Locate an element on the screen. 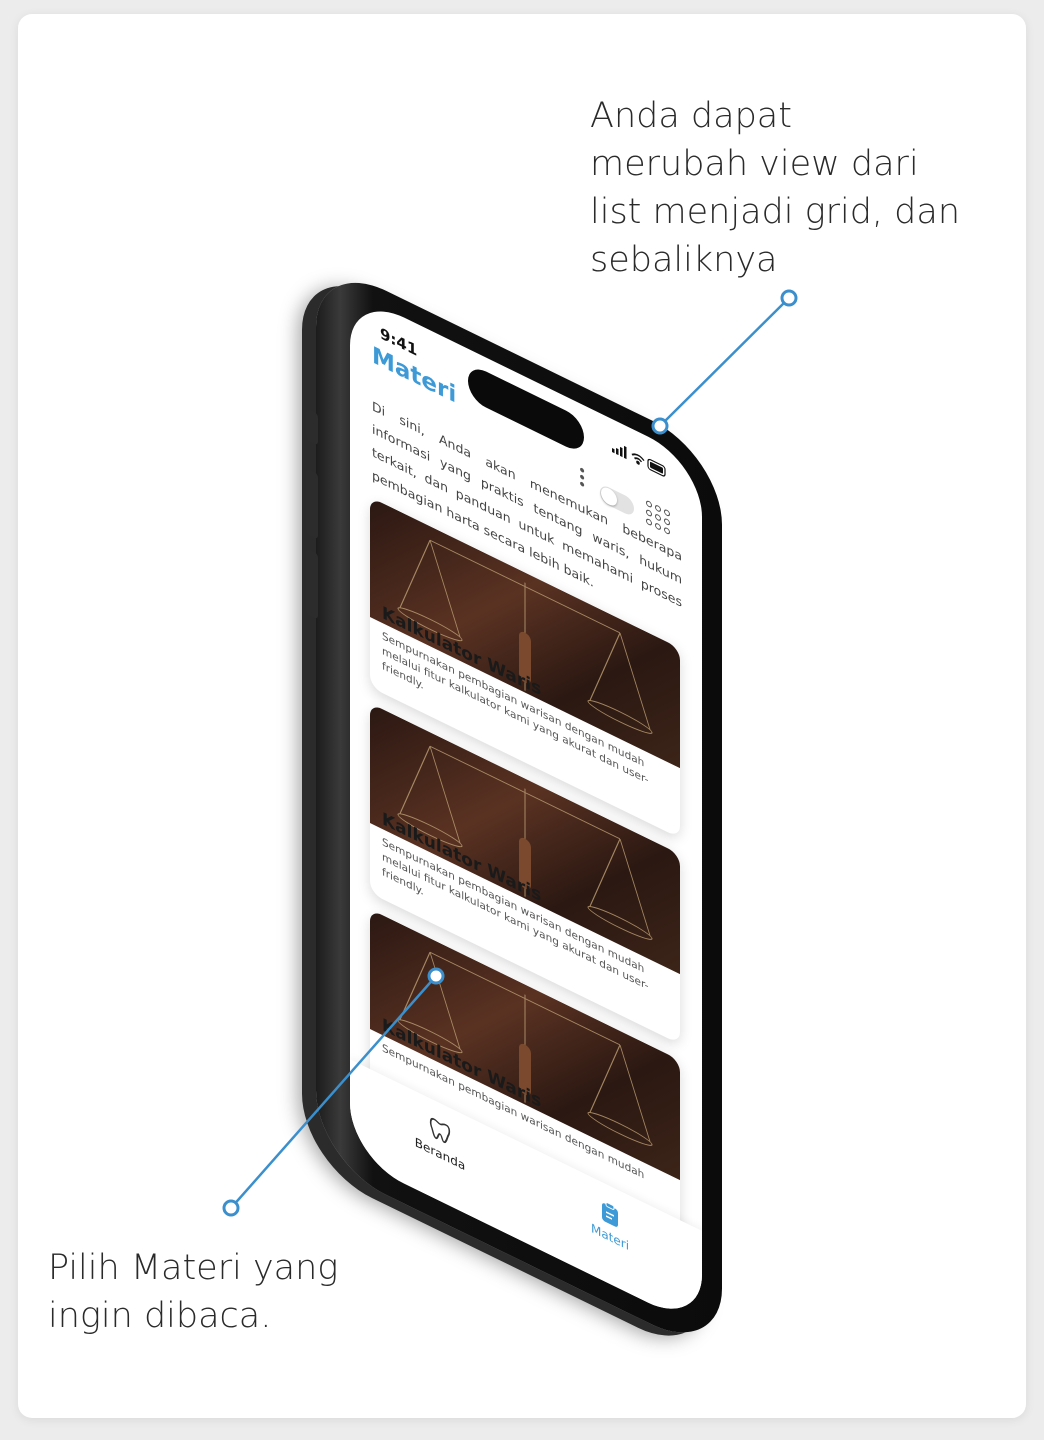 The width and height of the screenshot is (1044, 1440). phone-volume-down-button is located at coordinates (312, 583).